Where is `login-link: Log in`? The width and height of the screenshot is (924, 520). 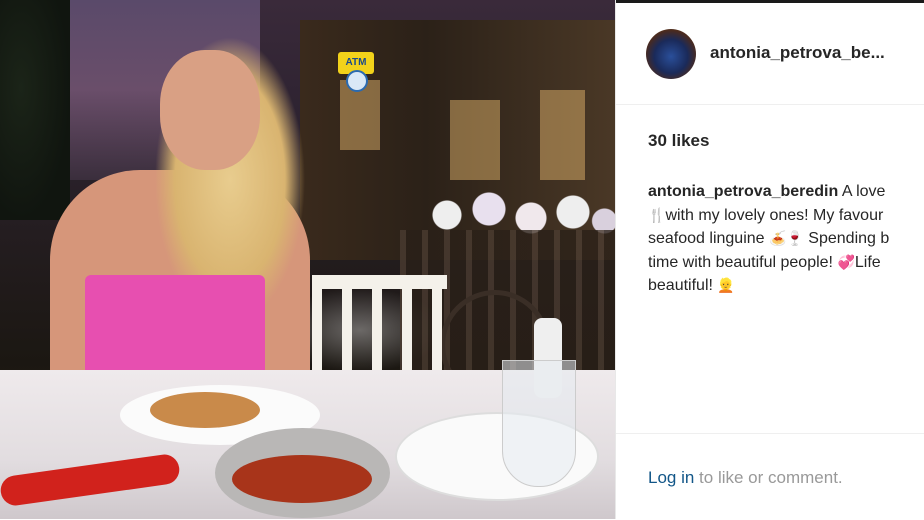 login-link: Log in is located at coordinates (671, 477).